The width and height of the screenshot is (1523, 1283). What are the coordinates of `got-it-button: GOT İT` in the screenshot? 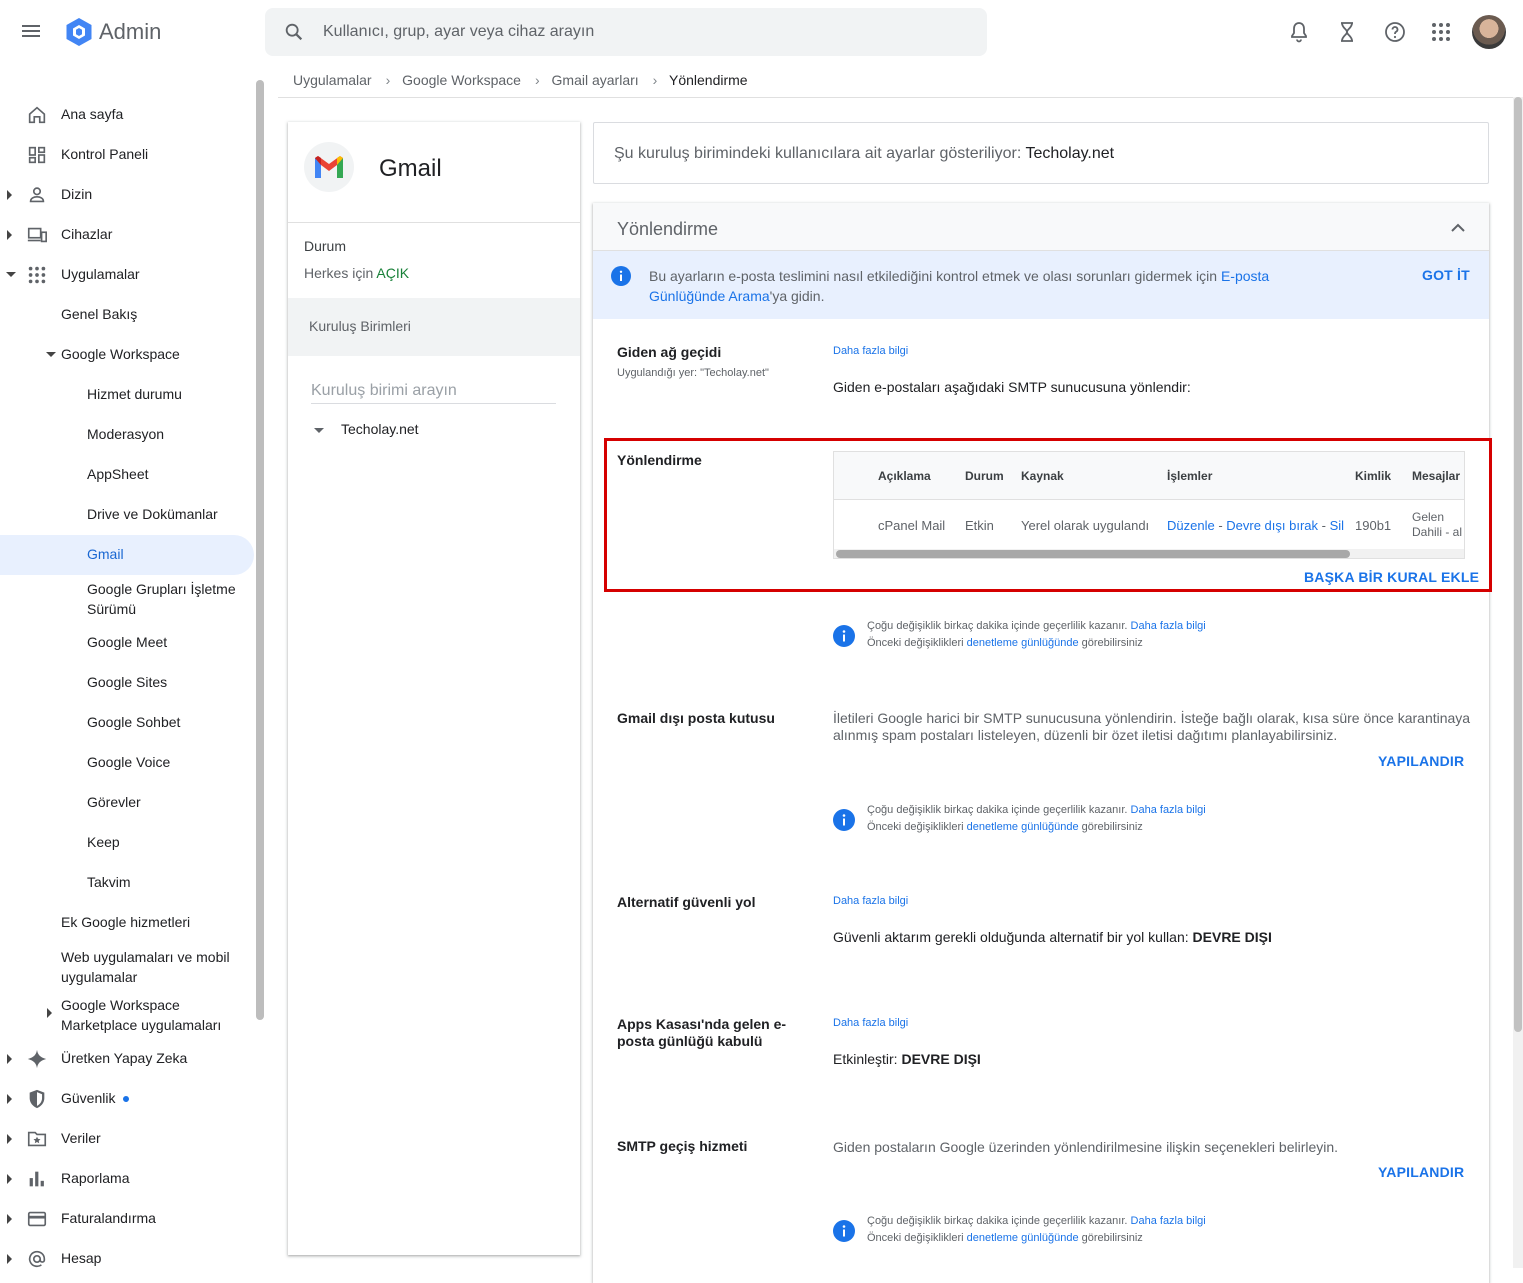 It's located at (1446, 275).